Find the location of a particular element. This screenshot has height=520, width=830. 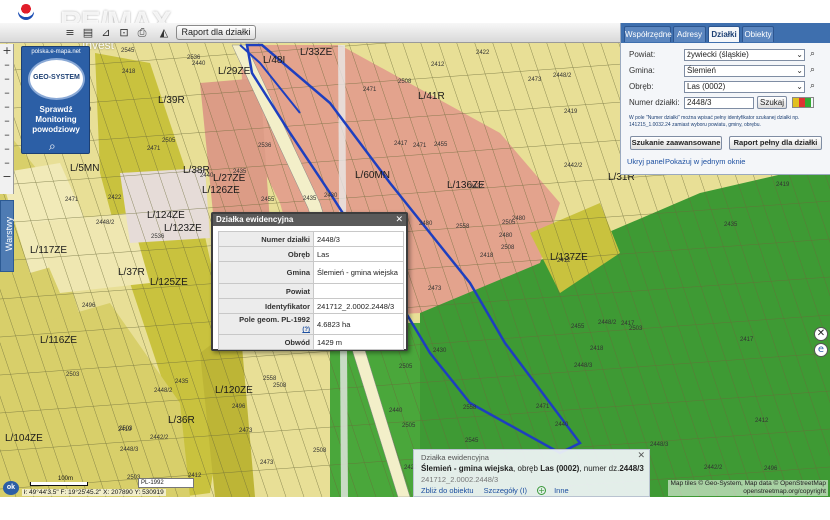

zoom-out-icon: − is located at coordinates (7, 177).